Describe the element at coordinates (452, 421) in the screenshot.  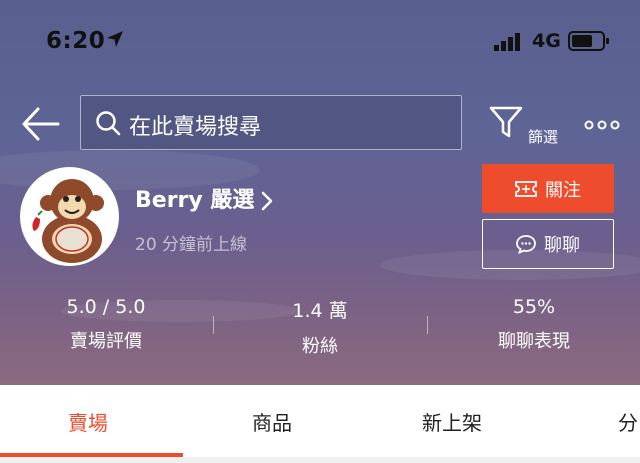
I see `tab-new-arrivals: 新上架` at that location.